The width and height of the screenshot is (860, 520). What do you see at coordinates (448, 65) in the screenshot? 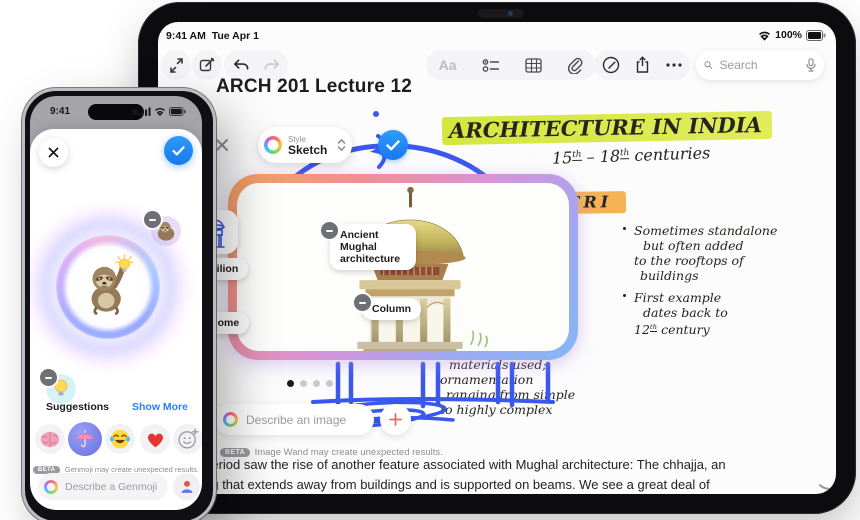
I see `format-text-button: Aa` at bounding box center [448, 65].